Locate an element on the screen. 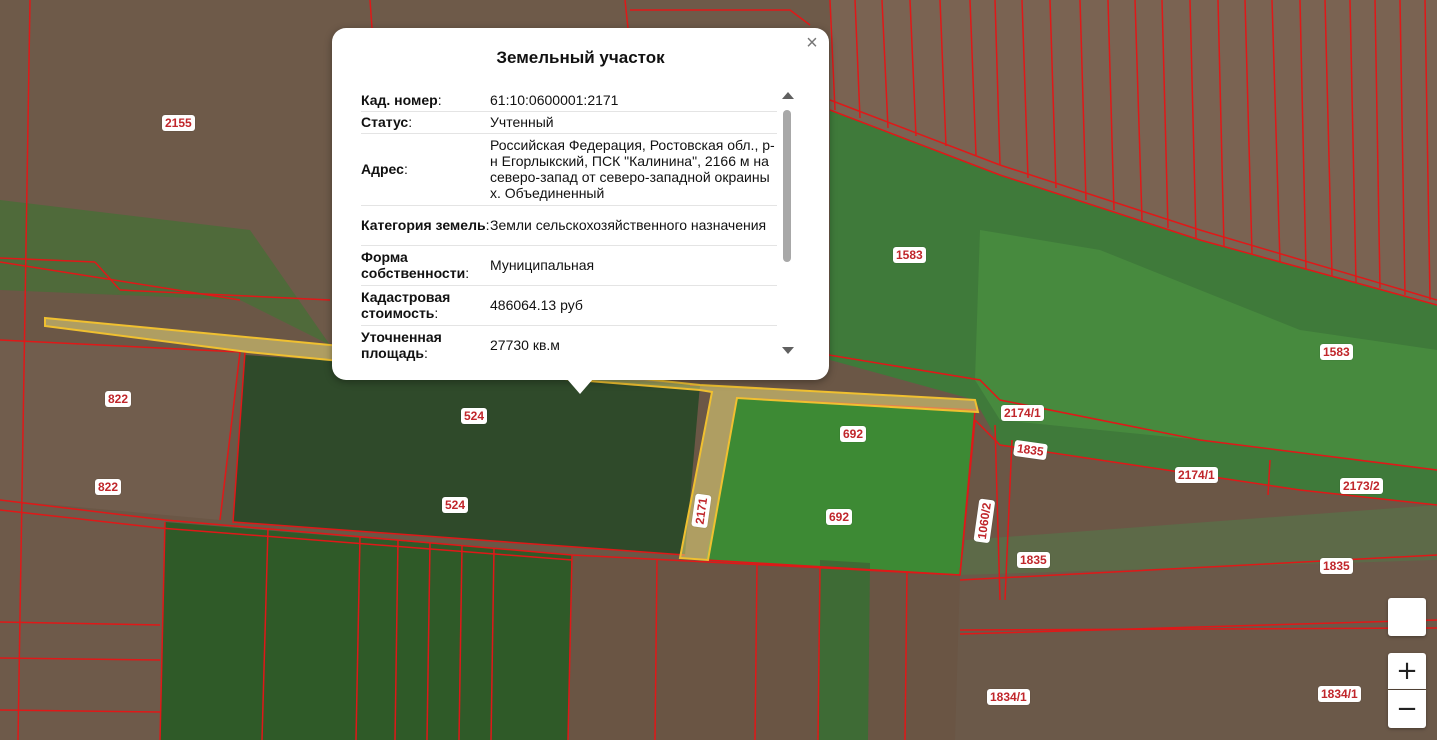 This screenshot has height=740, width=1437. popup-pointer is located at coordinates (580, 386).